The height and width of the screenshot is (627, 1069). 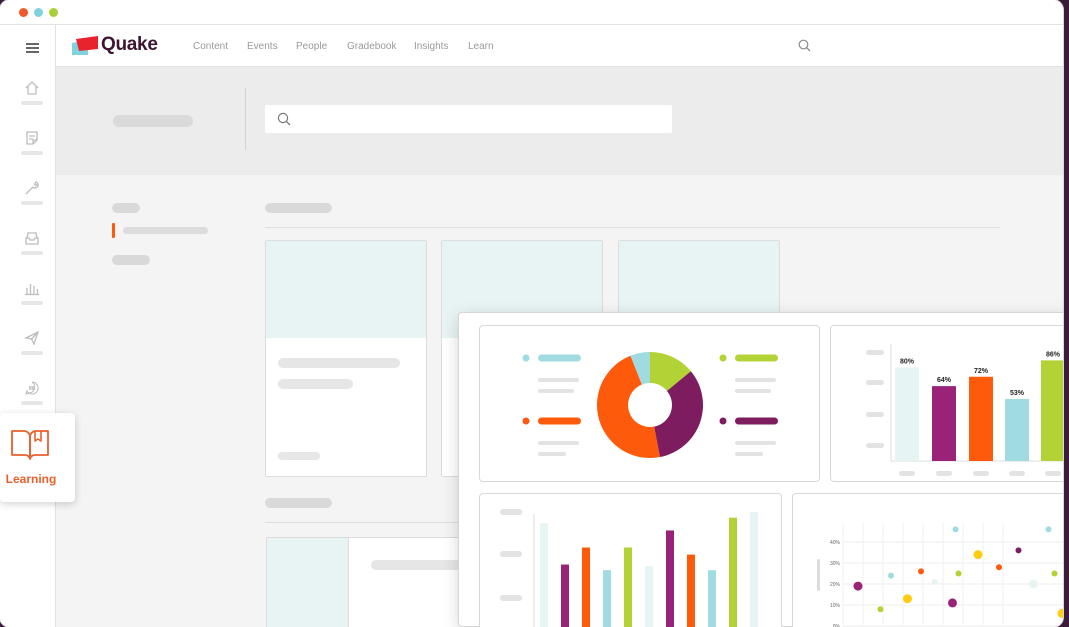 What do you see at coordinates (371, 46) in the screenshot?
I see `nav-link-gradebook: Gradebook` at bounding box center [371, 46].